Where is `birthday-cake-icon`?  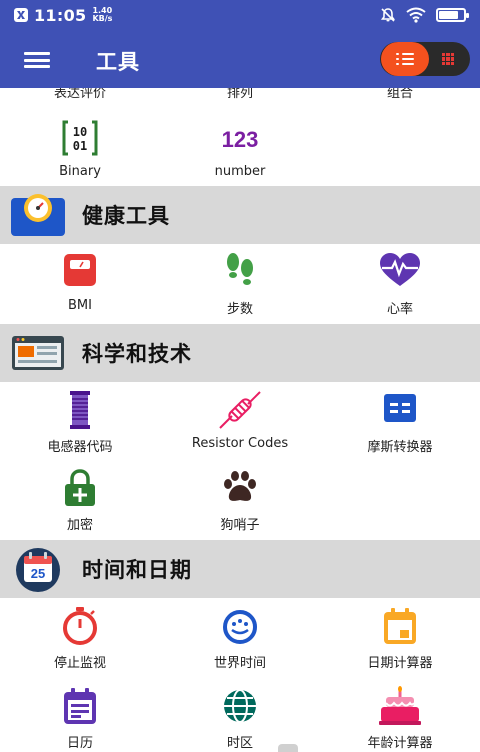
birthday-cake-icon is located at coordinates (400, 705).